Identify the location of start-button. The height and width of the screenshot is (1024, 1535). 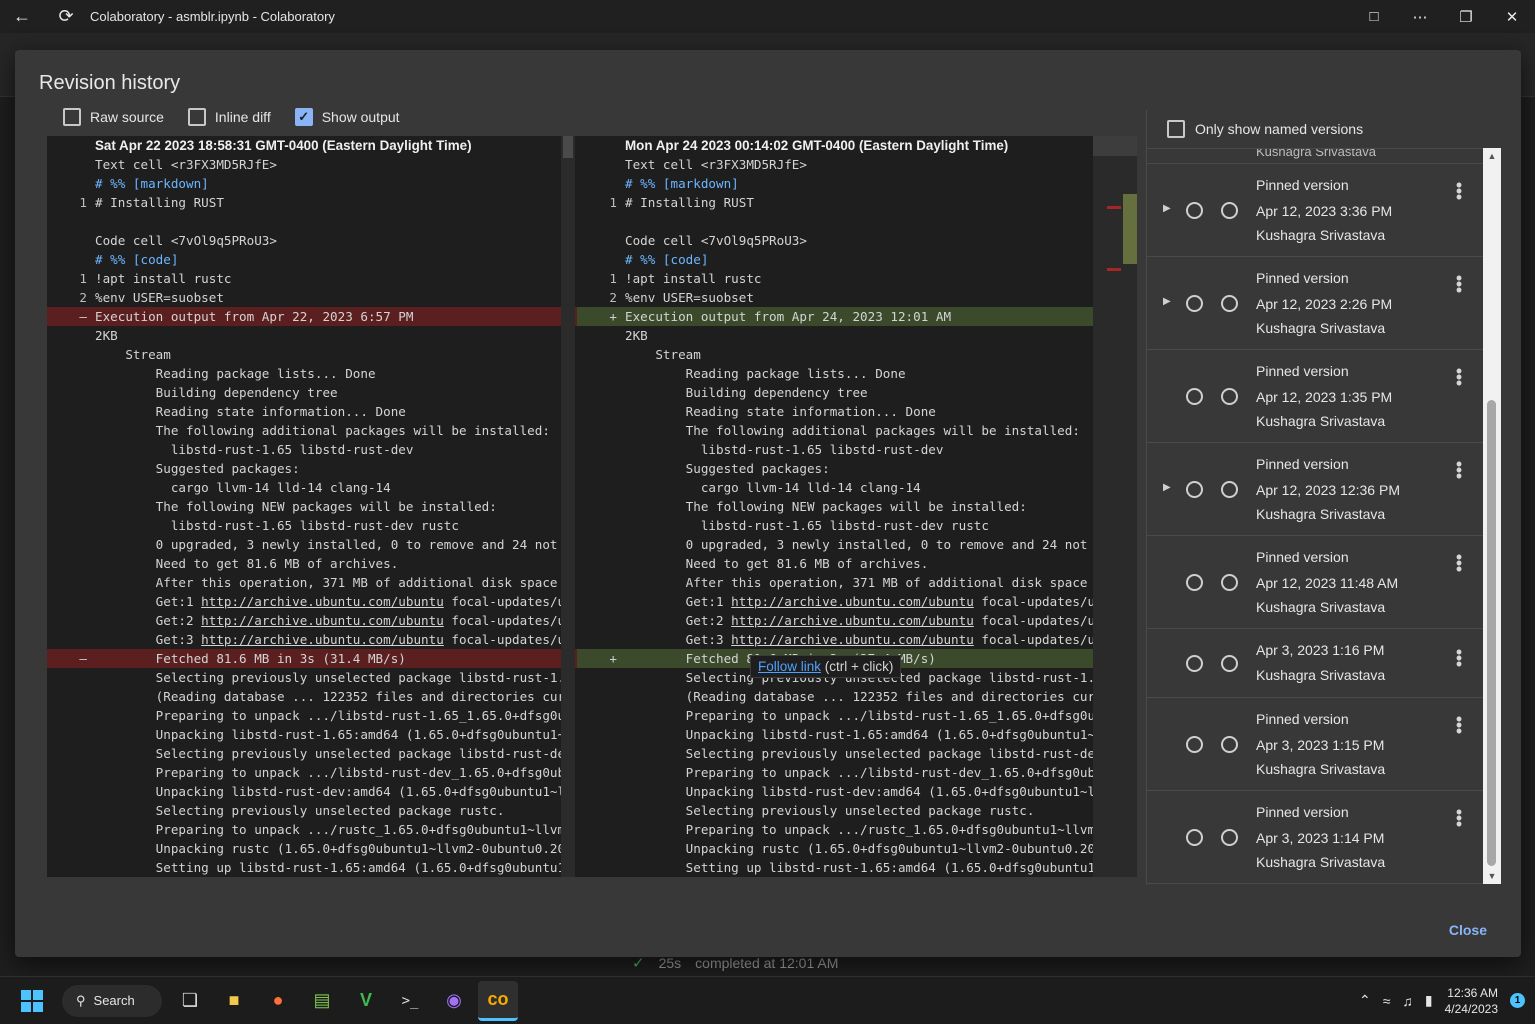
(32, 1001).